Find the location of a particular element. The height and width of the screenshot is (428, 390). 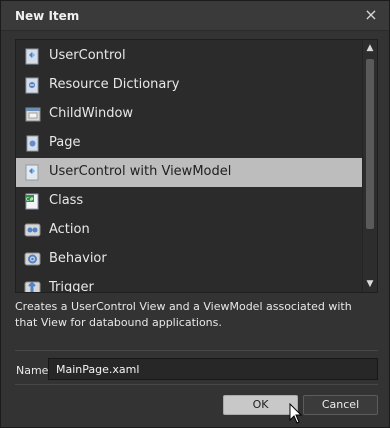

list-item-childwindow: ChildWindow is located at coordinates (189, 114).